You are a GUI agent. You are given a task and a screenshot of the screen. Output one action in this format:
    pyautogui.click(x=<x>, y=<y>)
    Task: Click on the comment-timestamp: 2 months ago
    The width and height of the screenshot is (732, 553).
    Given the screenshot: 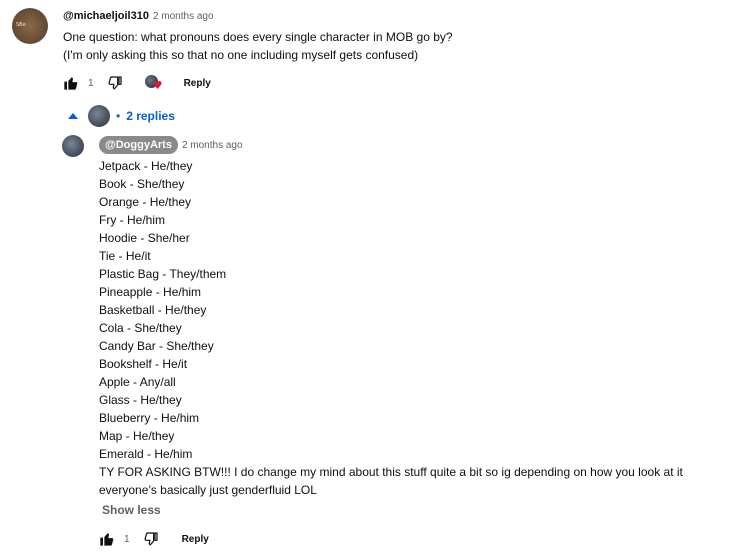 What is the action you would take?
    pyautogui.click(x=183, y=16)
    